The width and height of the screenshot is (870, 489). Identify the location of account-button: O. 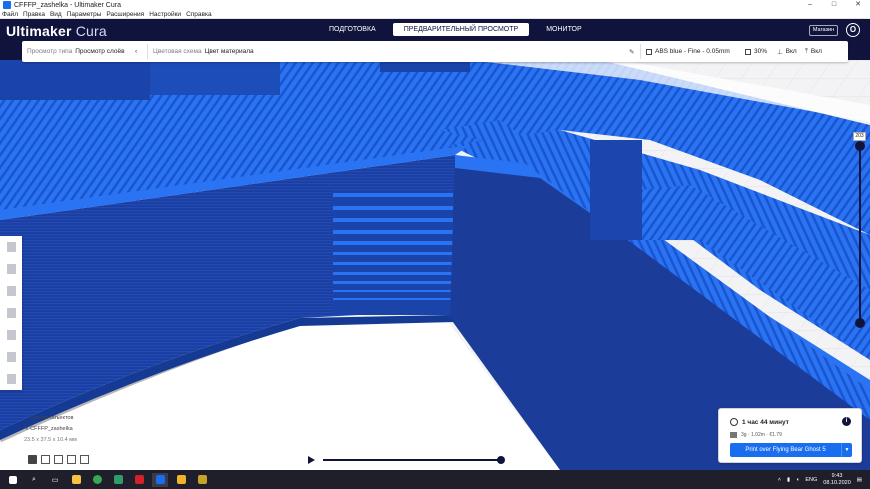
(853, 30).